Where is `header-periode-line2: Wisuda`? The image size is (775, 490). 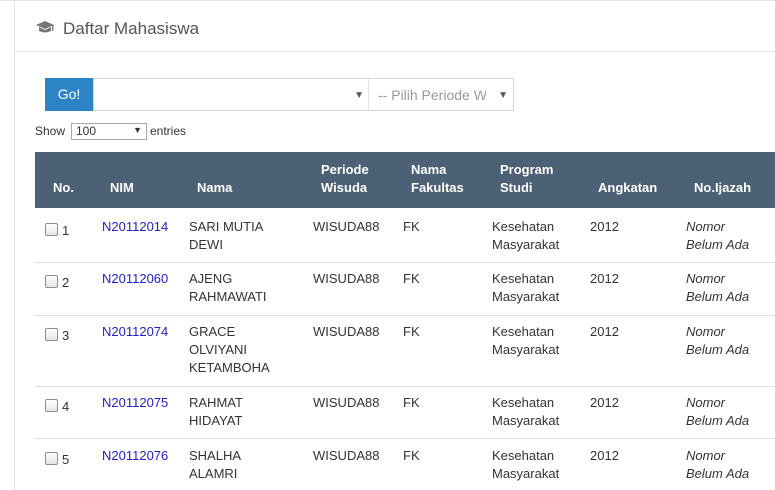 header-periode-line2: Wisuda is located at coordinates (344, 187).